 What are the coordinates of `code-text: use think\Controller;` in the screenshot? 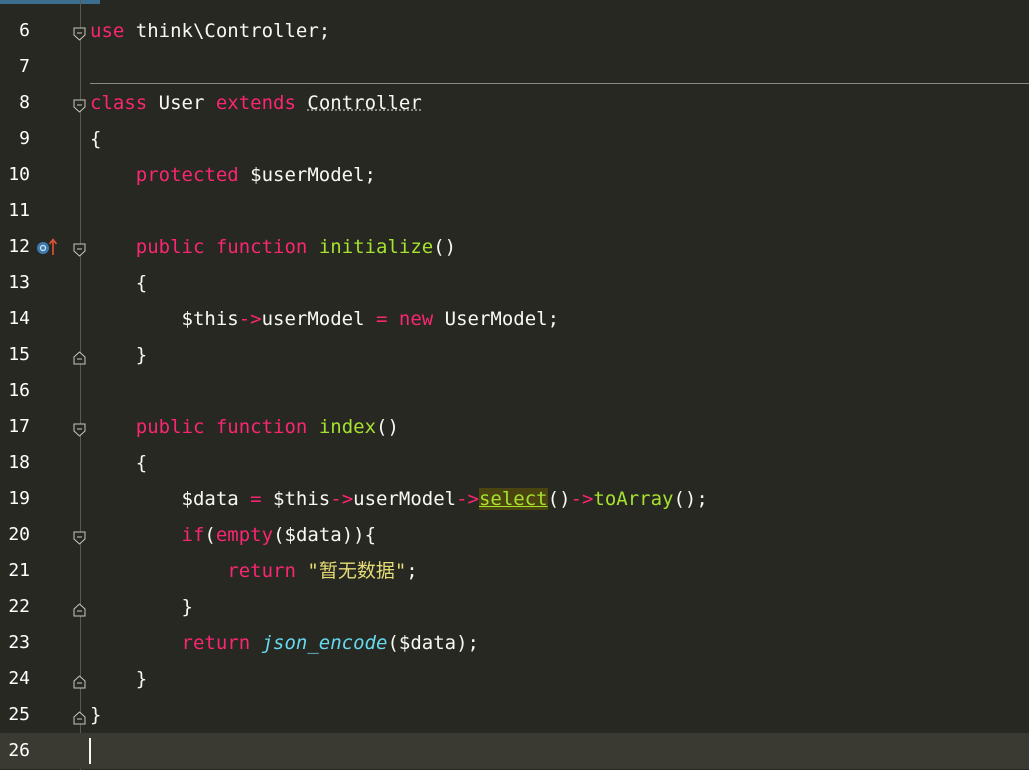 It's located at (210, 31).